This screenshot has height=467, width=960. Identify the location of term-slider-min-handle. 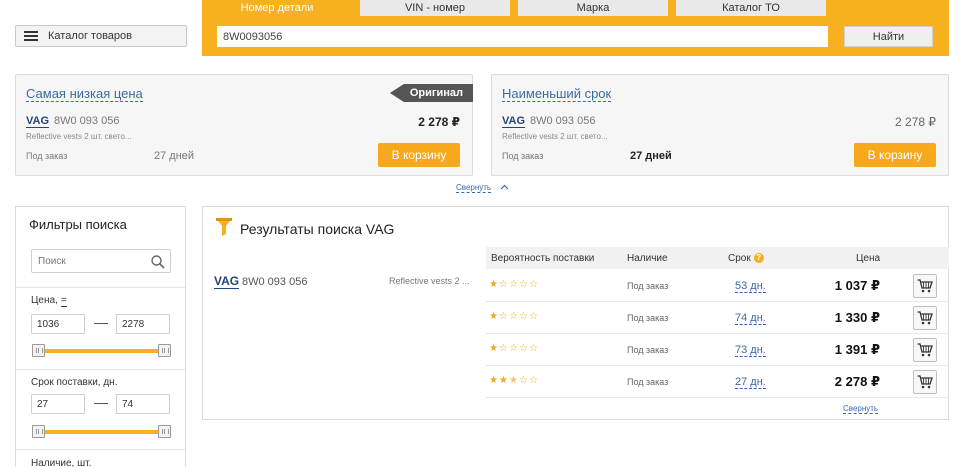
(38, 431).